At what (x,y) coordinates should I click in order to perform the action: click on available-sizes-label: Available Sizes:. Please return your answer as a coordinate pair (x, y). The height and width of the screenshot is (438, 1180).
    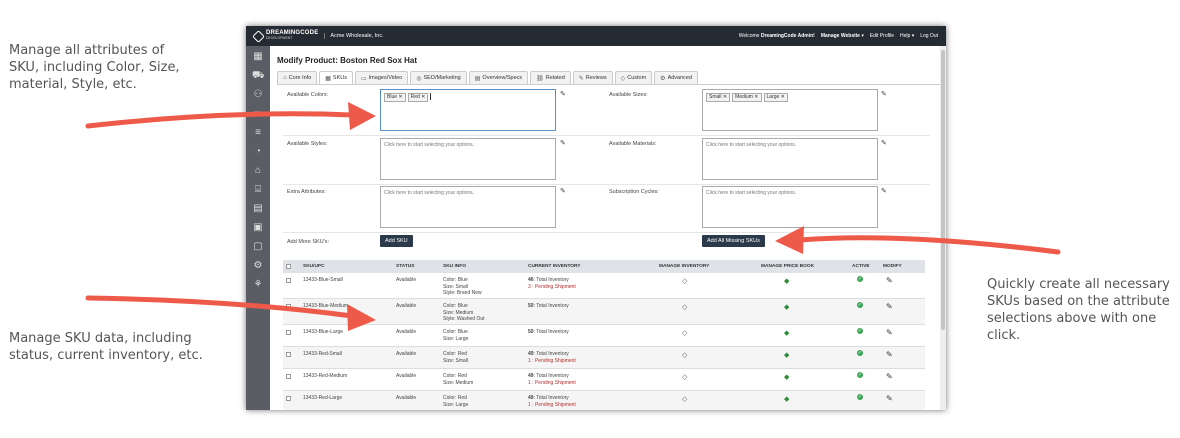
    Looking at the image, I should click on (628, 95).